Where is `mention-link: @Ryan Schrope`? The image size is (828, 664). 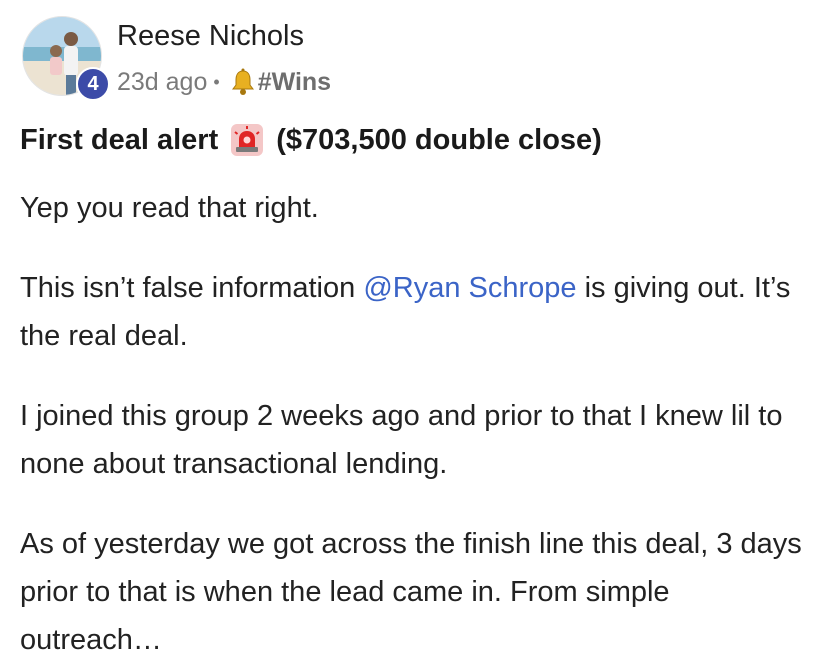 mention-link: @Ryan Schrope is located at coordinates (469, 288).